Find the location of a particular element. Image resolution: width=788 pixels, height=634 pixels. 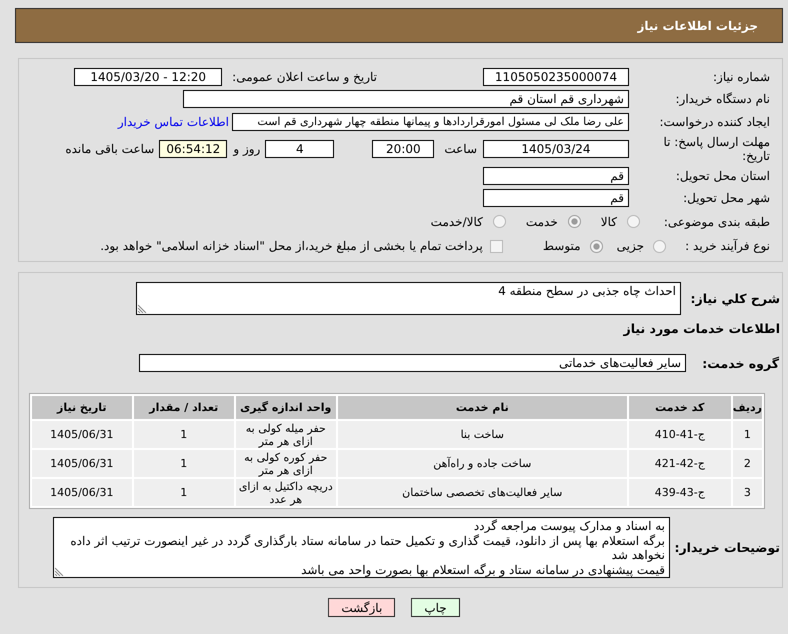

field-label: طبقه بندی موضوعی: is located at coordinates (716, 221).